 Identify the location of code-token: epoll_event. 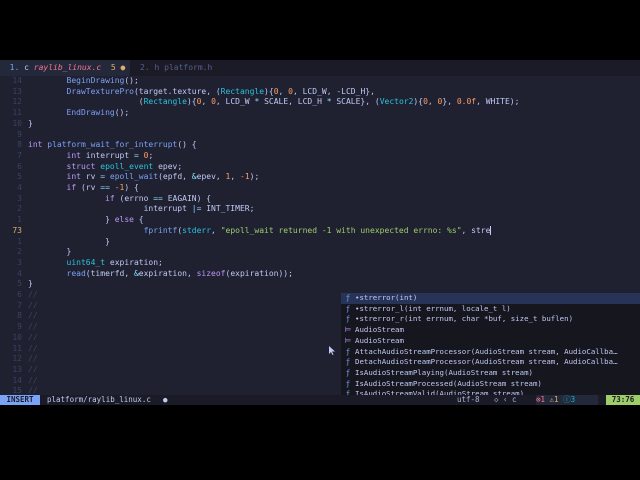
(127, 166).